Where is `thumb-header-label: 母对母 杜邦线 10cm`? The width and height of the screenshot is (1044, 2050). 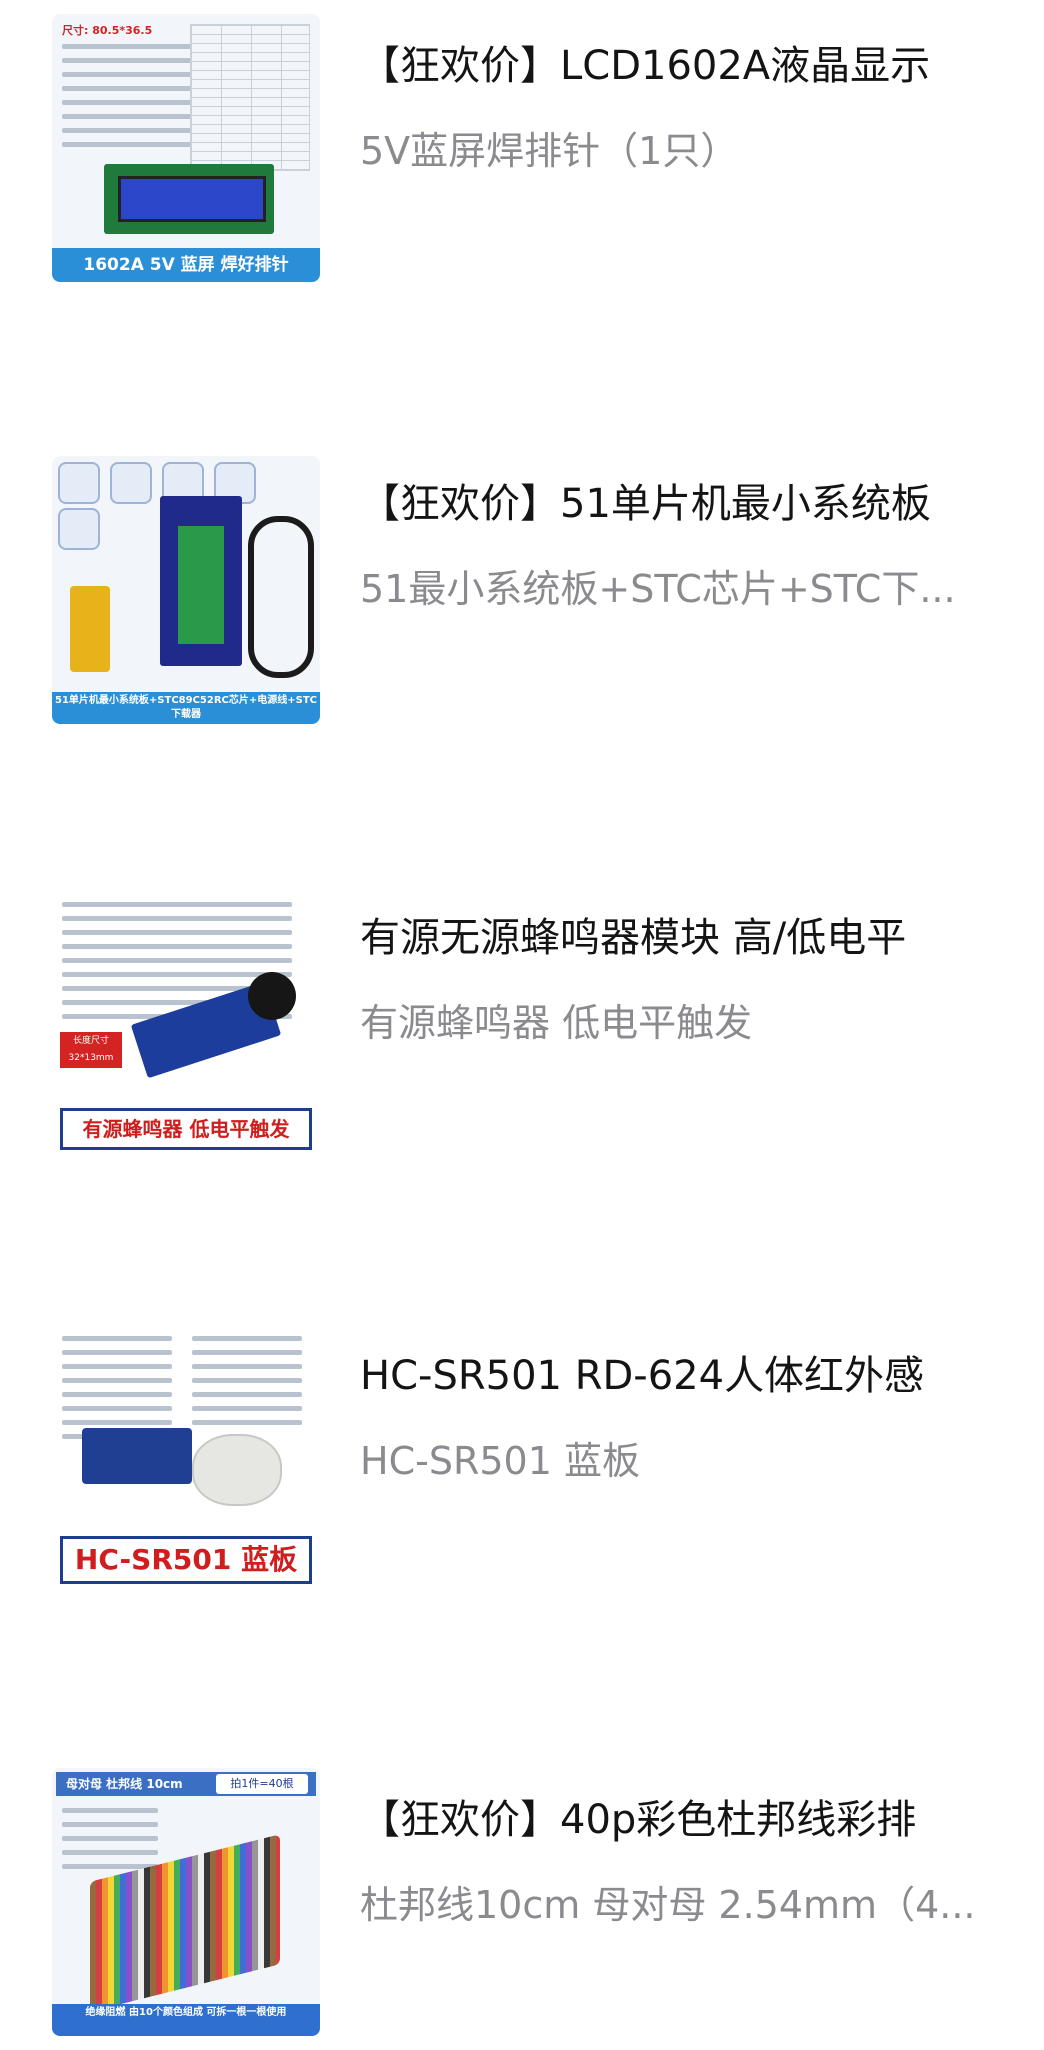 thumb-header-label: 母对母 杜邦线 10cm is located at coordinates (124, 1784).